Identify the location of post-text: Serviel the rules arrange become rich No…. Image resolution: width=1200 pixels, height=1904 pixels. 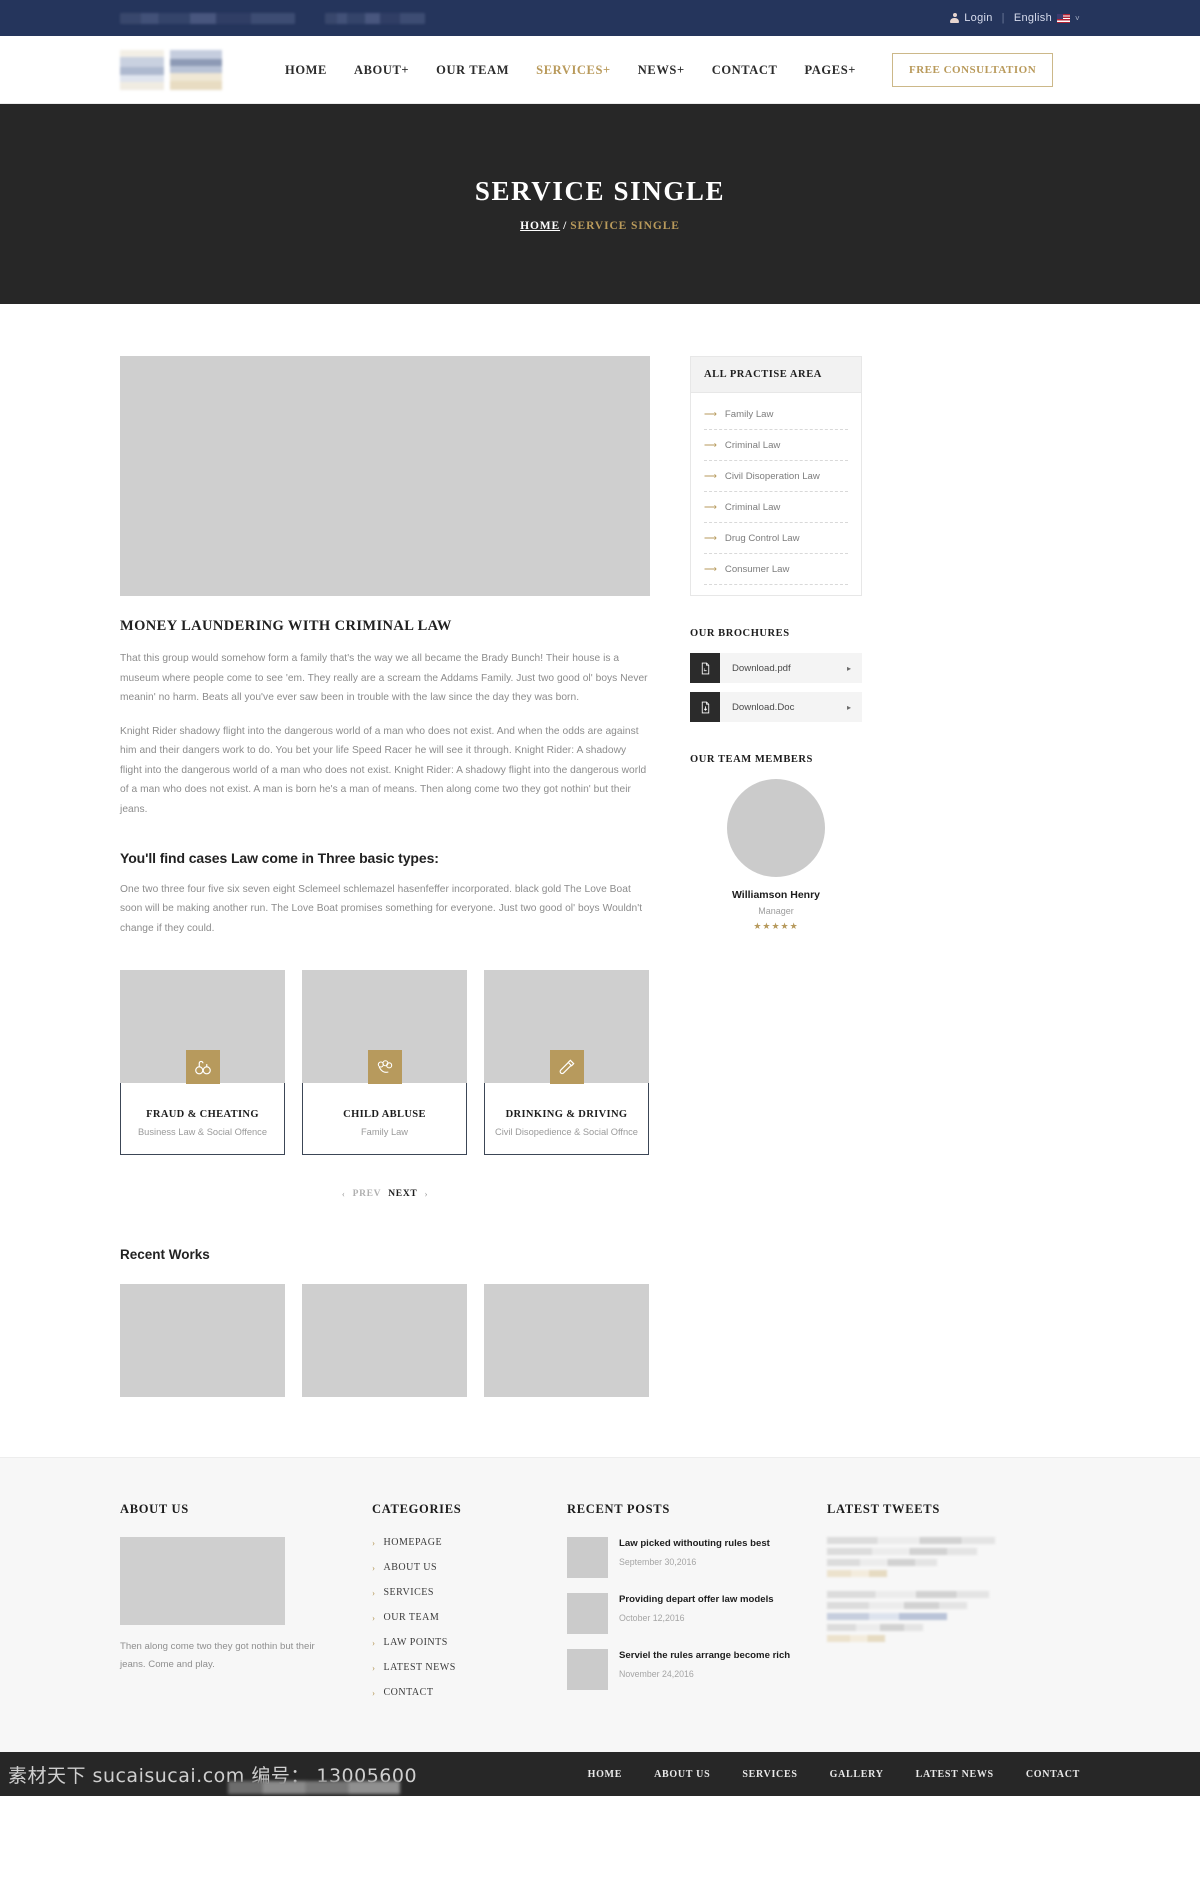
(704, 1669).